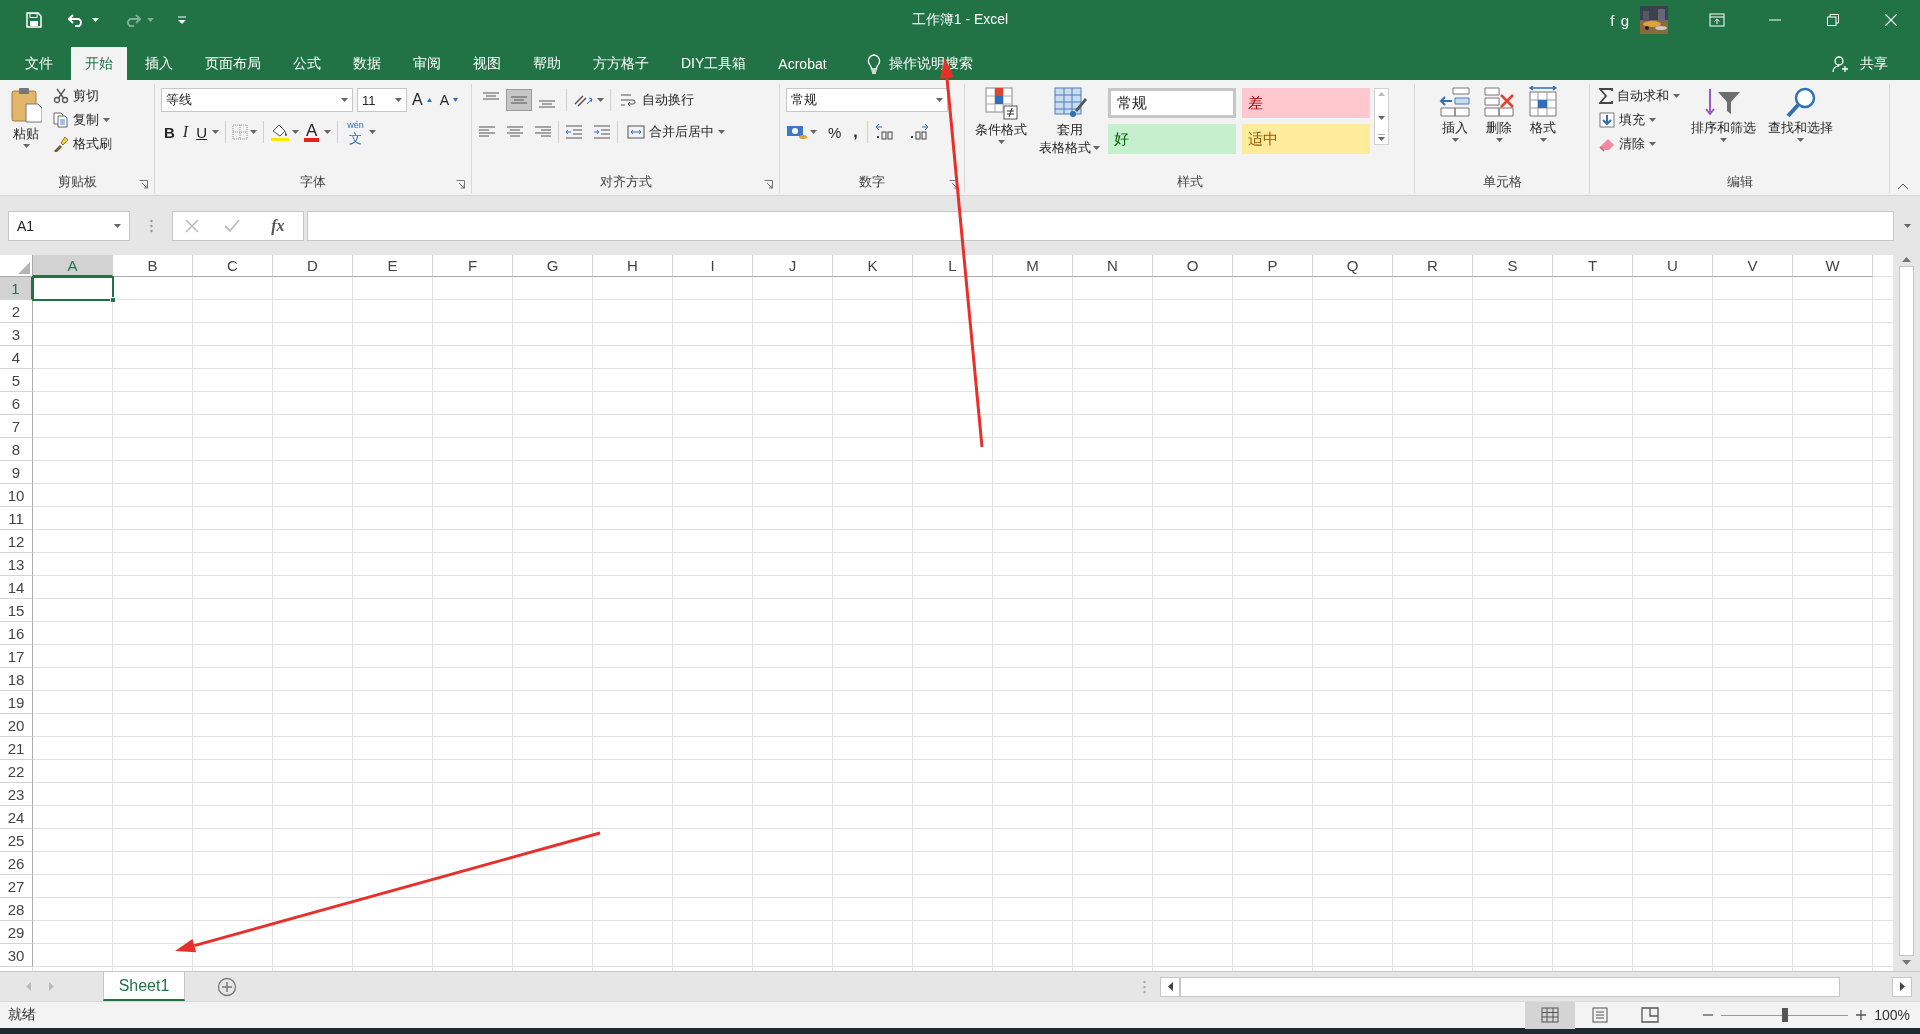 The height and width of the screenshot is (1034, 1920). What do you see at coordinates (16, 449) in the screenshot?
I see `row-header: 8` at bounding box center [16, 449].